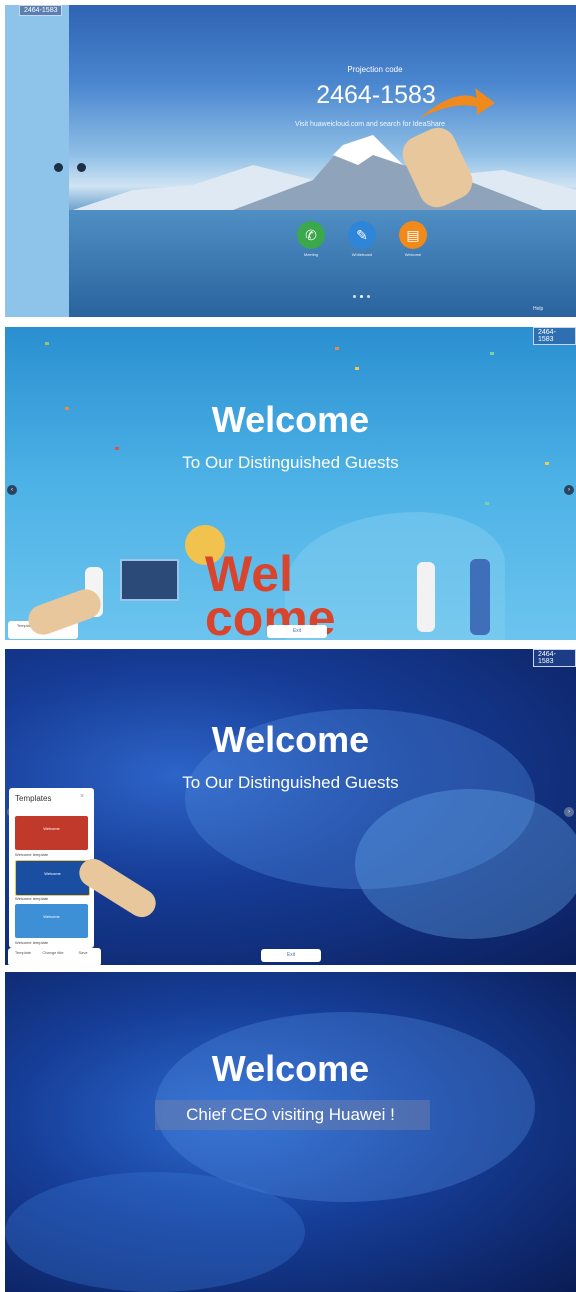  Describe the element at coordinates (413, 254) in the screenshot. I see `welcome-label: Welcome` at that location.